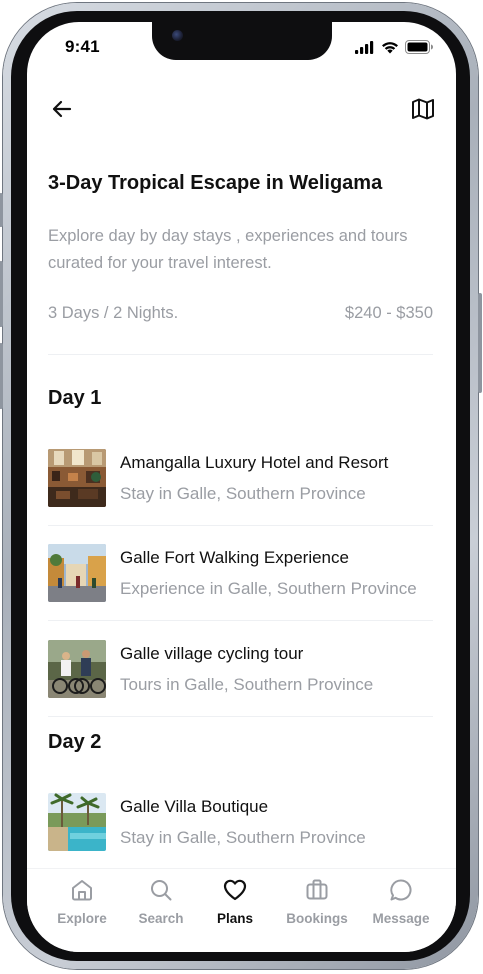 This screenshot has width=483, height=974. What do you see at coordinates (212, 653) in the screenshot?
I see `item-title: Galle village cycling tour` at bounding box center [212, 653].